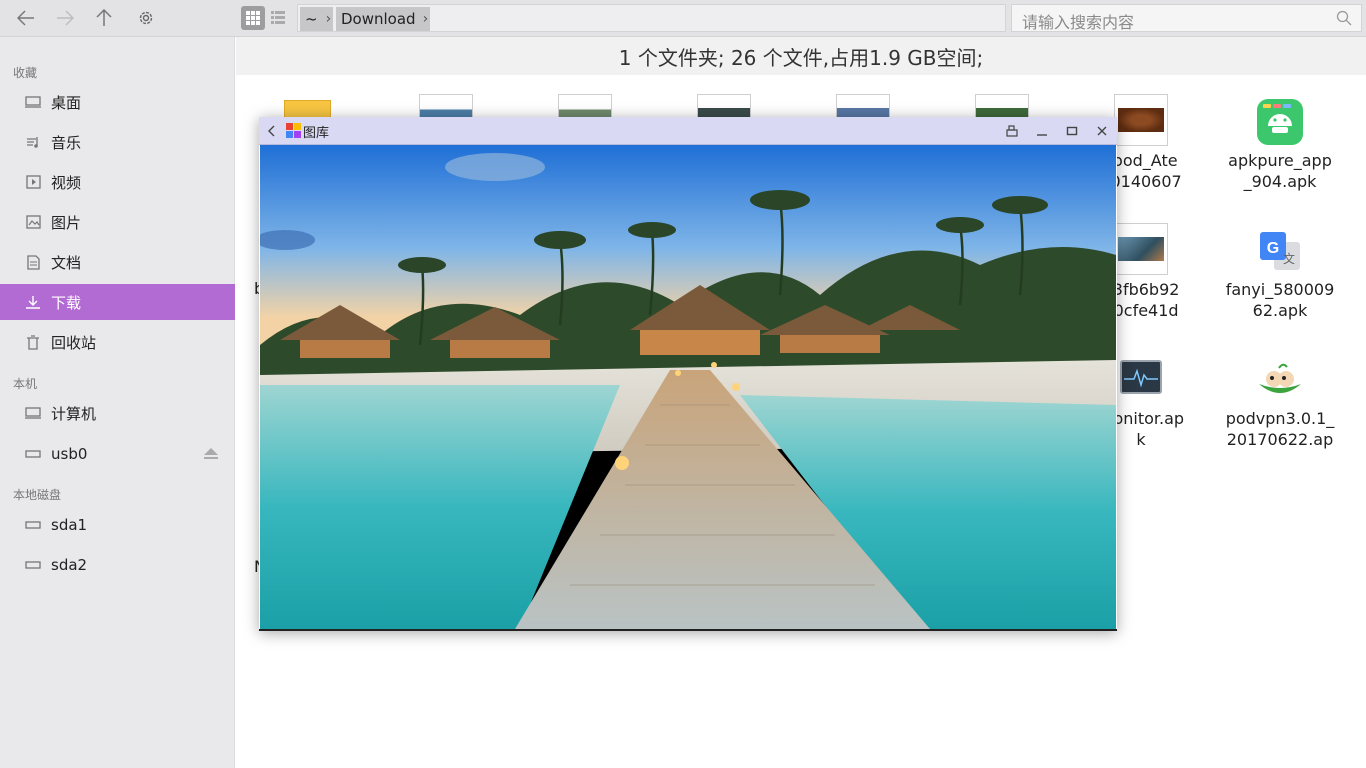  What do you see at coordinates (117, 342) in the screenshot?
I see `sidebar-item-trash: 回收站` at bounding box center [117, 342].